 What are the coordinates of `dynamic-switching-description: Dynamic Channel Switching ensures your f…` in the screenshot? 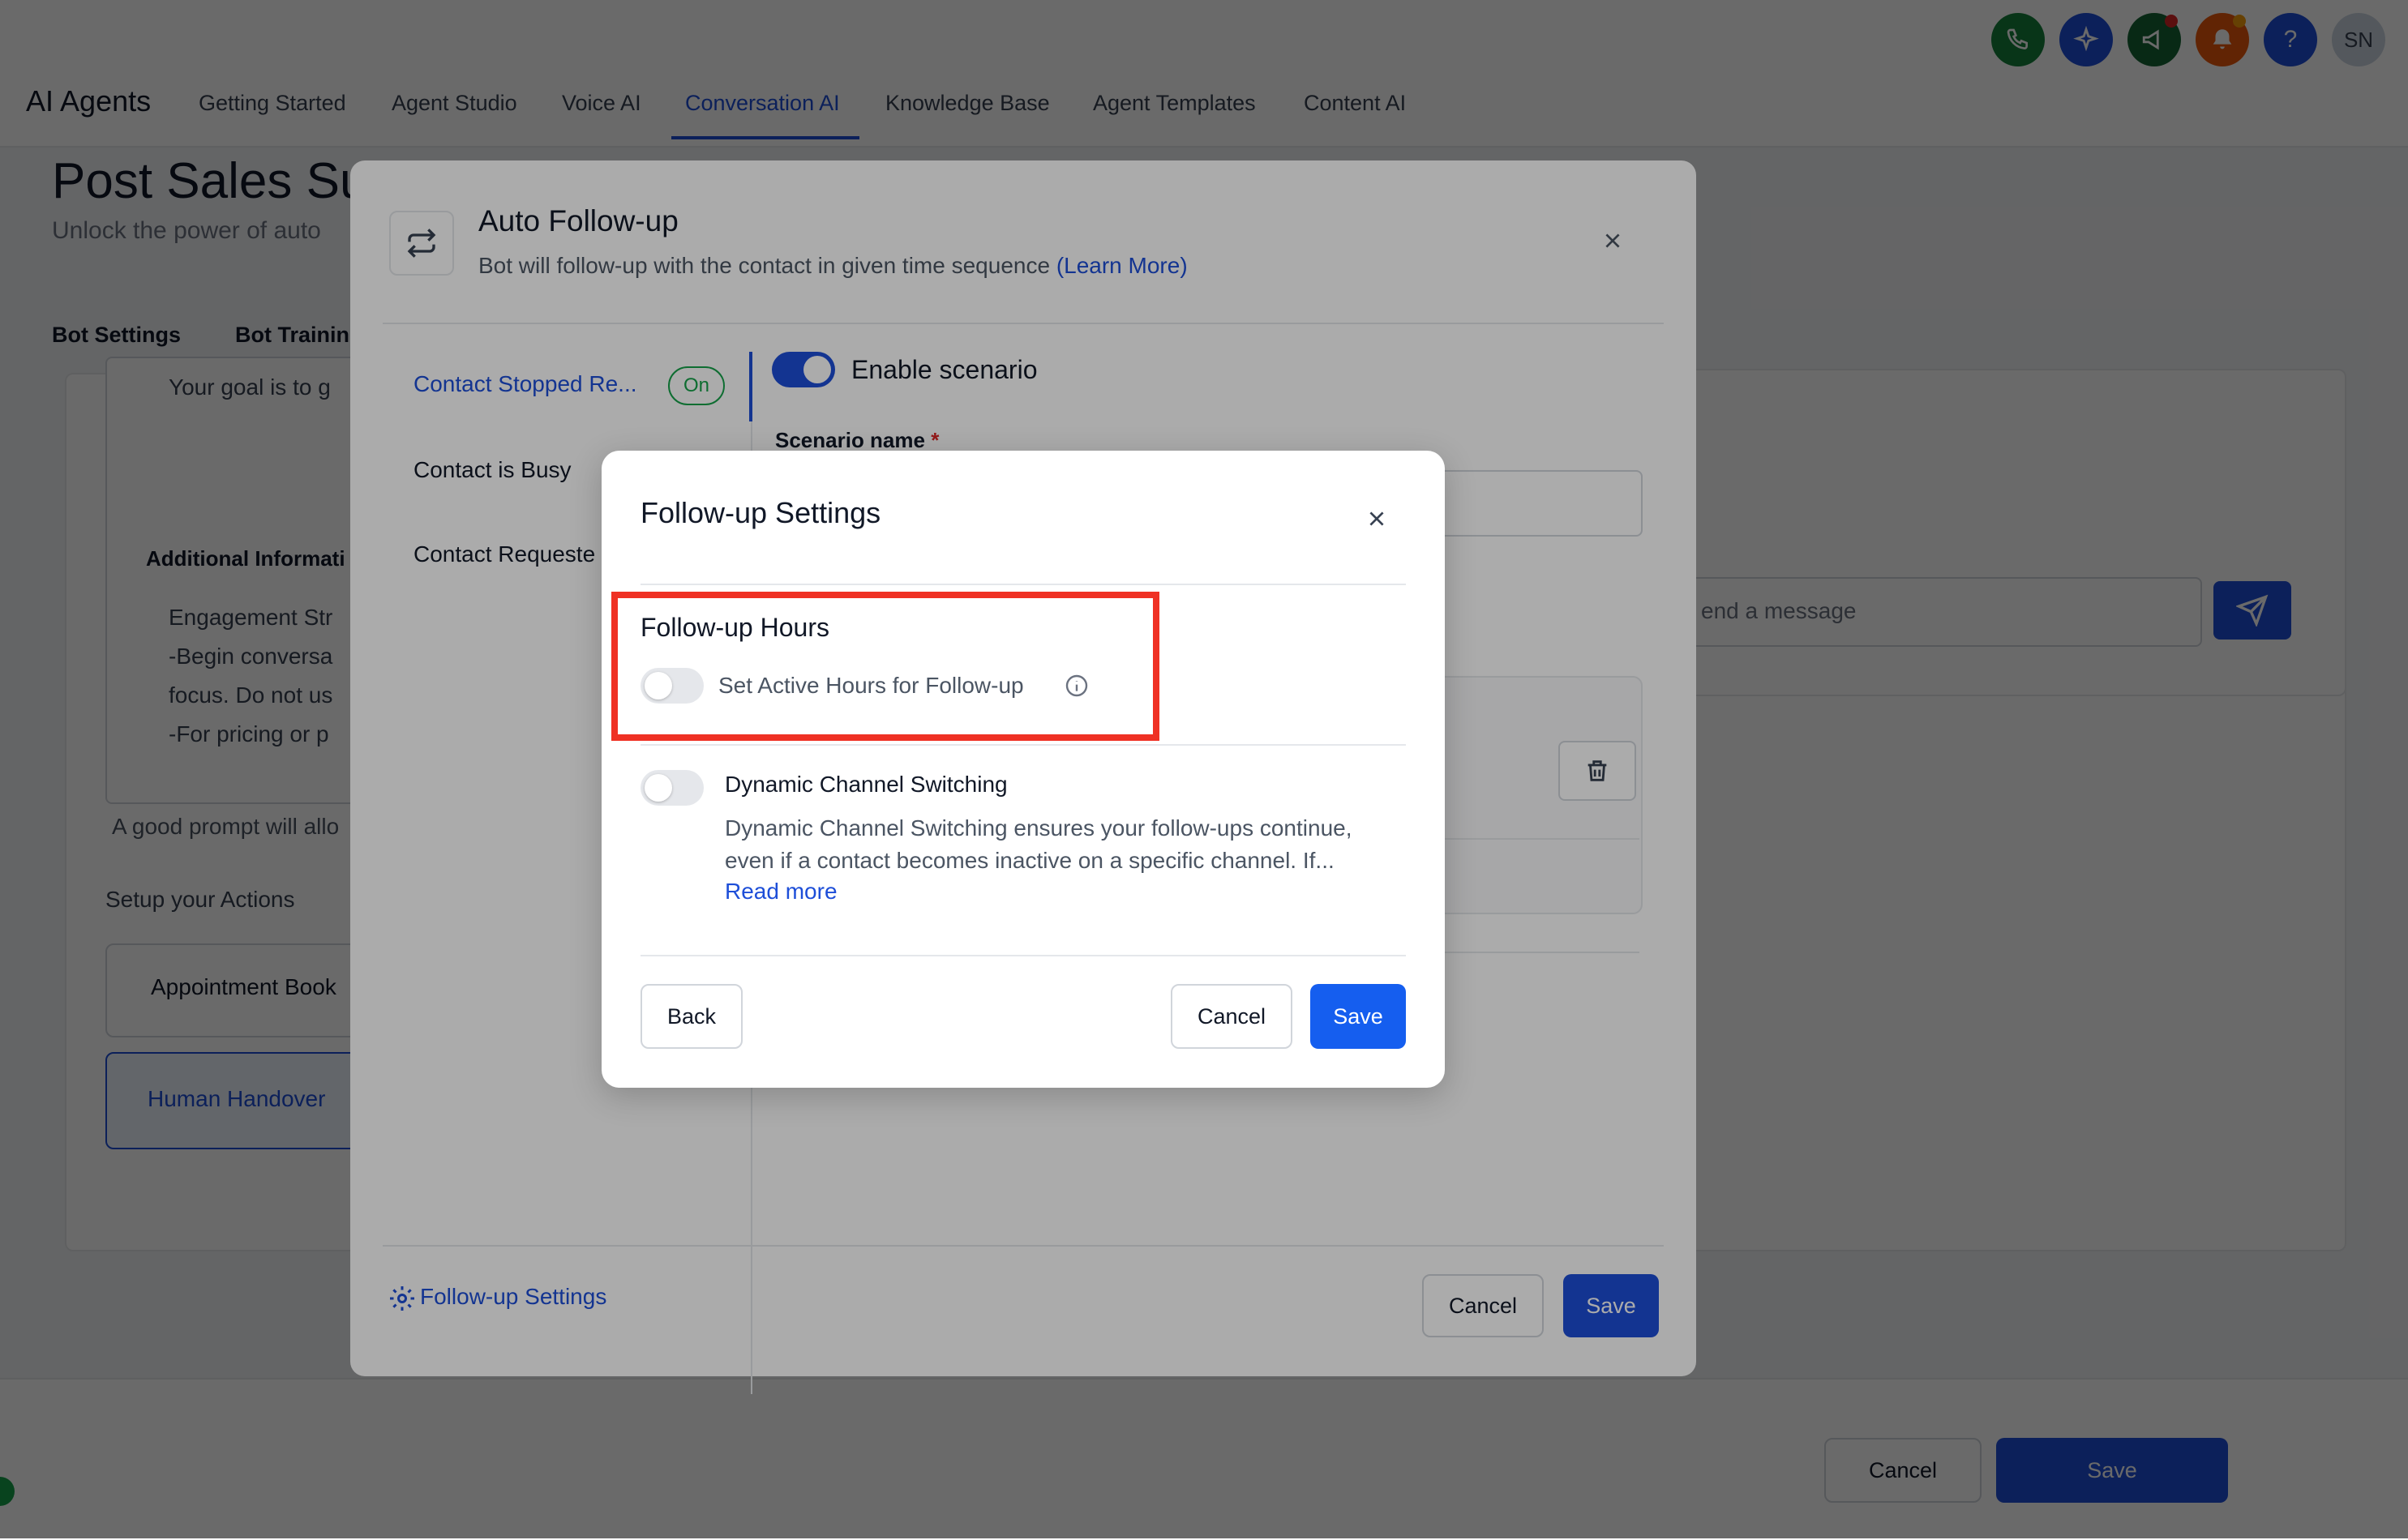 It's located at (1038, 844).